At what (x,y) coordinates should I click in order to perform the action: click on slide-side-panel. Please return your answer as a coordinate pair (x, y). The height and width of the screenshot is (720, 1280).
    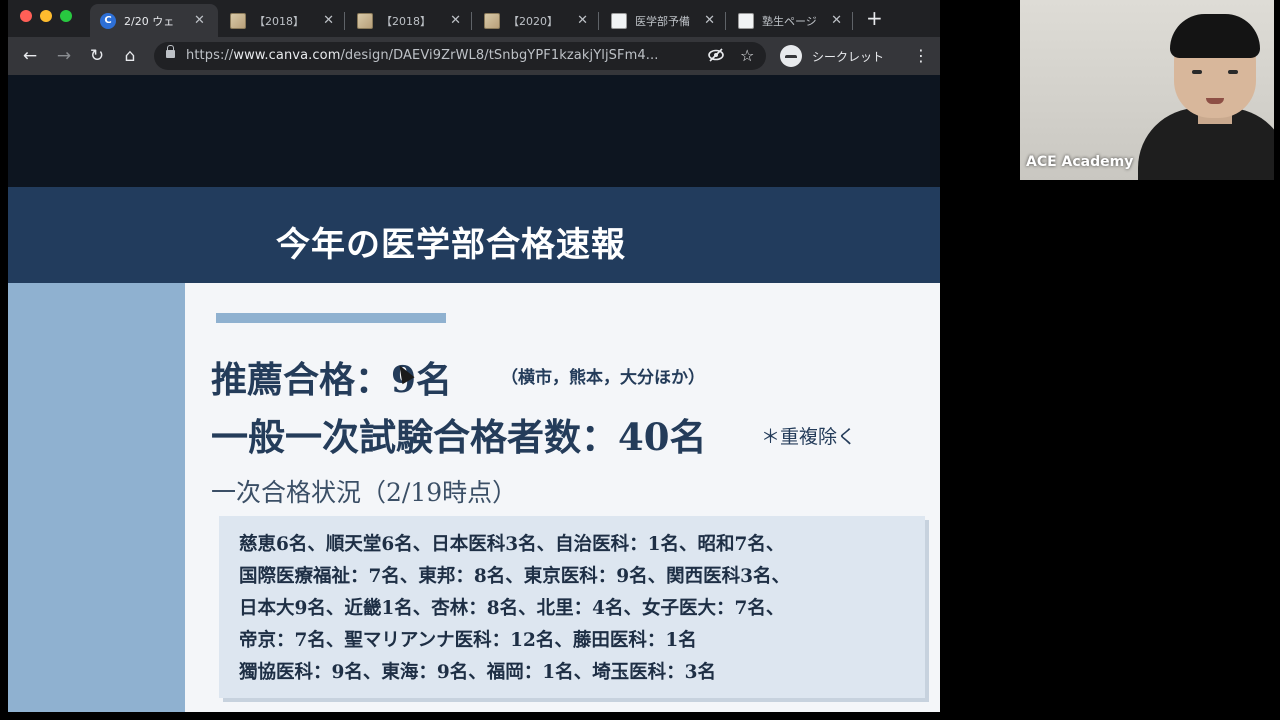
    Looking at the image, I should click on (96, 497).